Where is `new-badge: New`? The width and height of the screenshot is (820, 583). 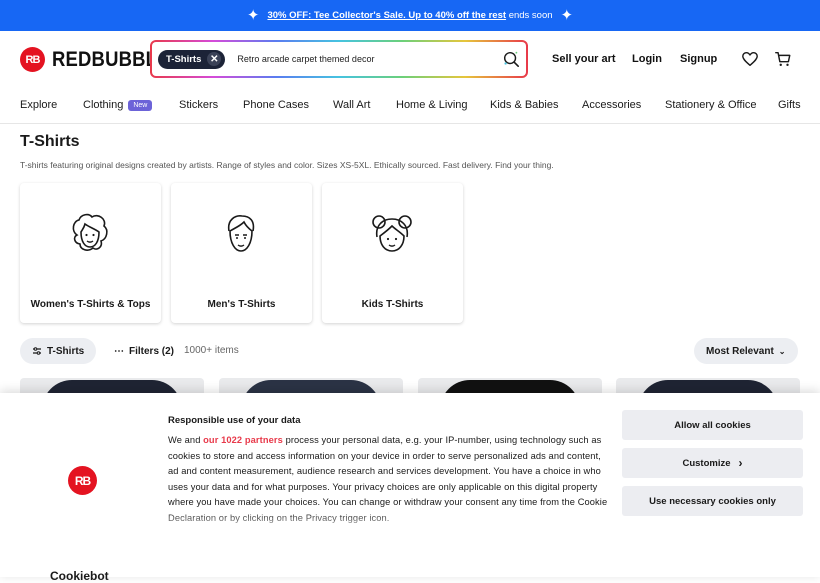
new-badge: New is located at coordinates (140, 105).